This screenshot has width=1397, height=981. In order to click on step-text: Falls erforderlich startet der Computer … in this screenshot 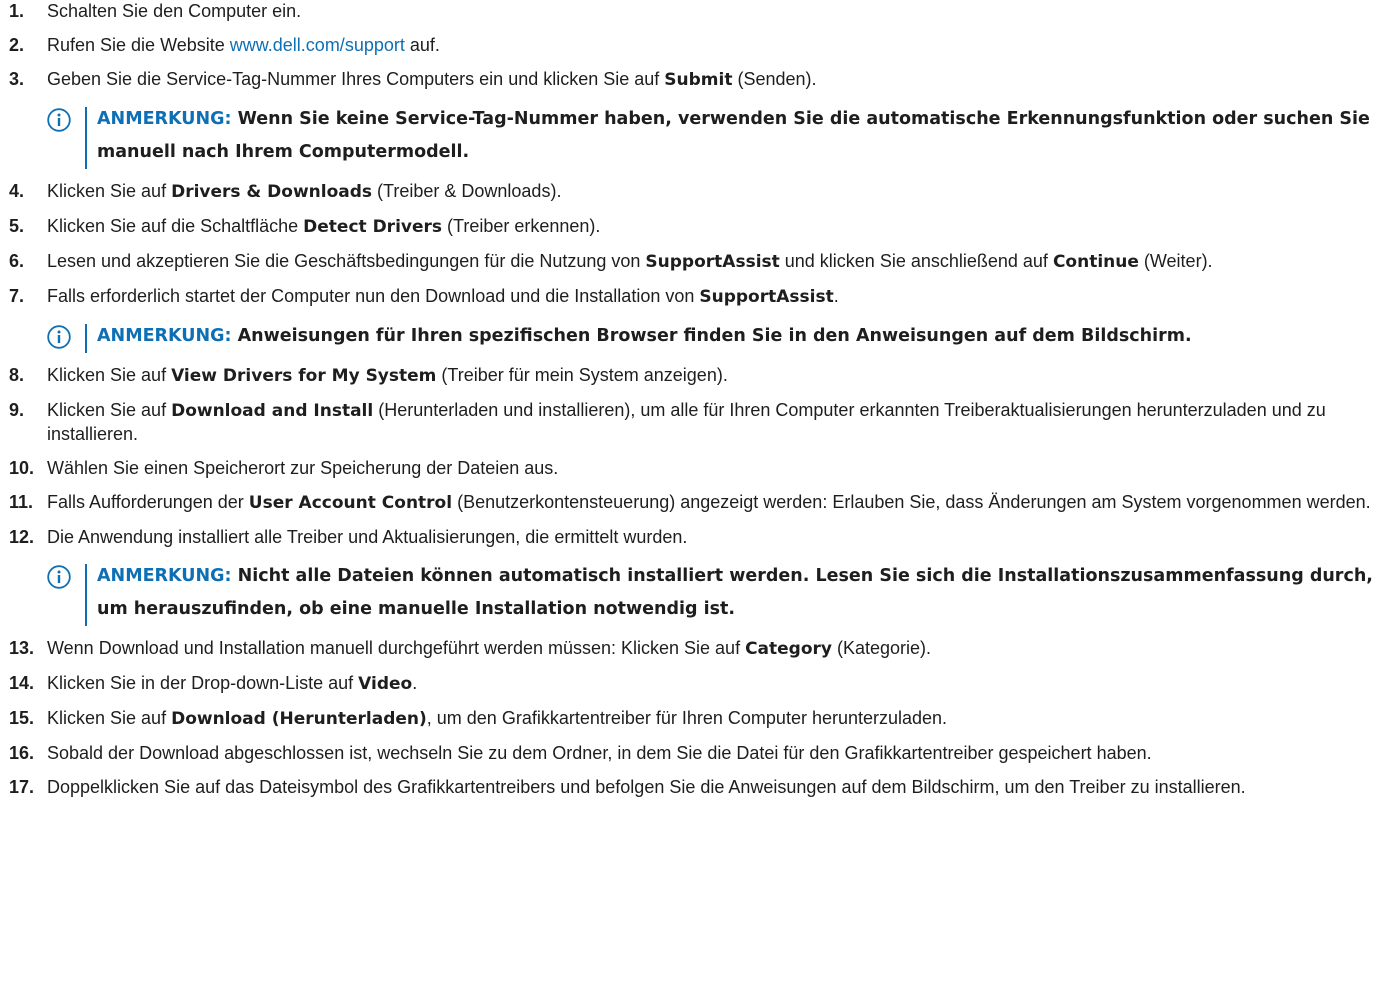, I will do `click(443, 296)`.